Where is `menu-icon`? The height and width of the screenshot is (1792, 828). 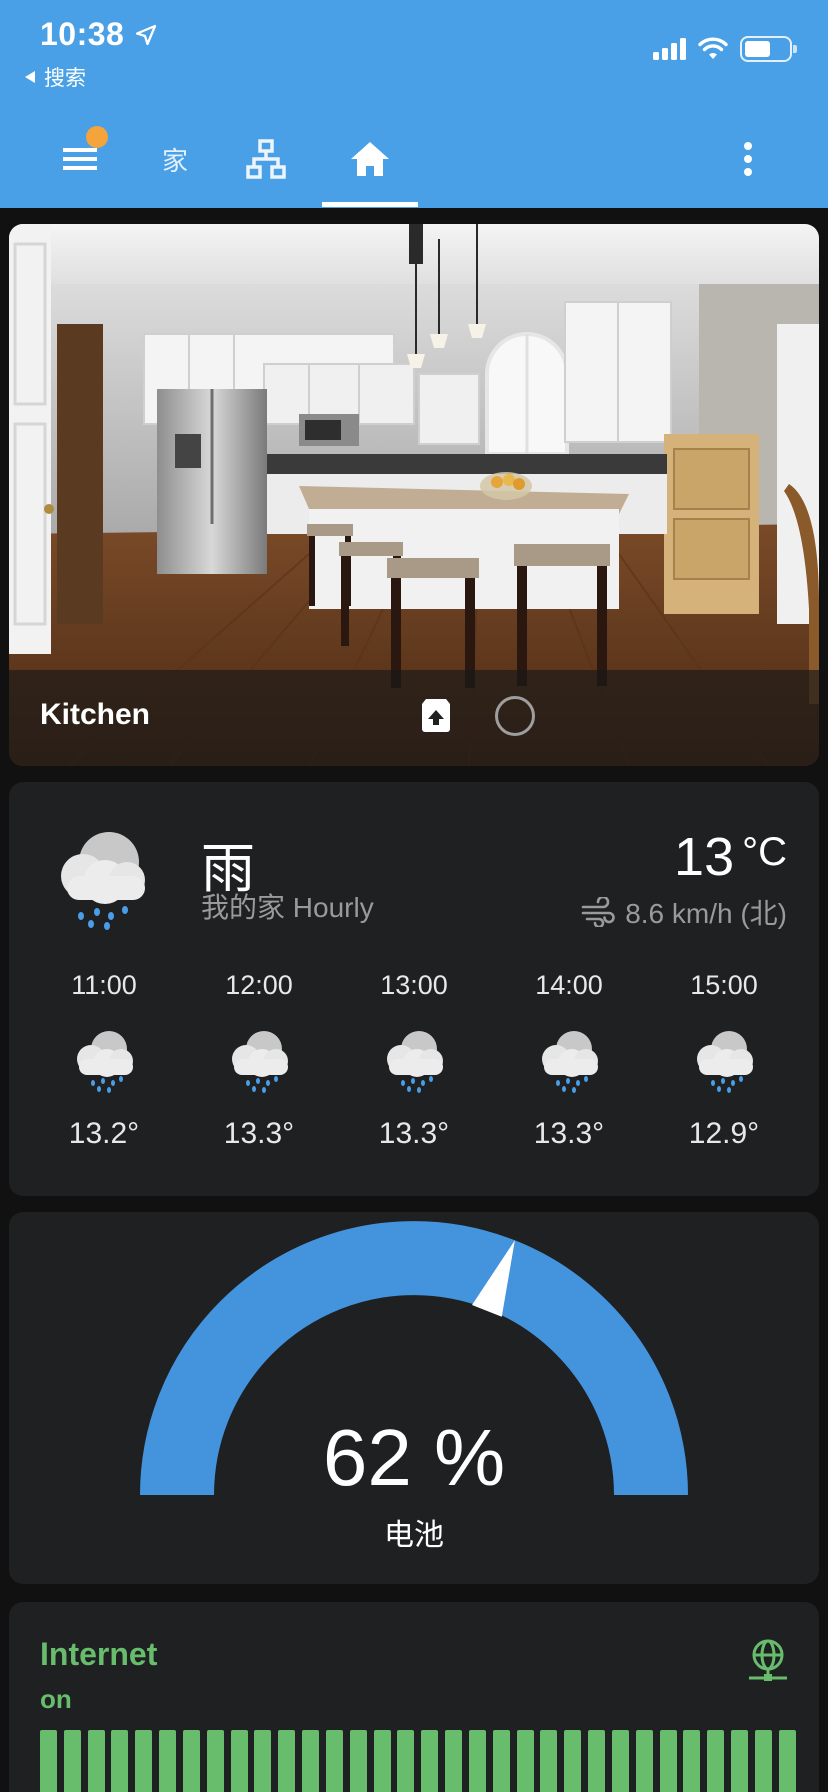 menu-icon is located at coordinates (80, 159).